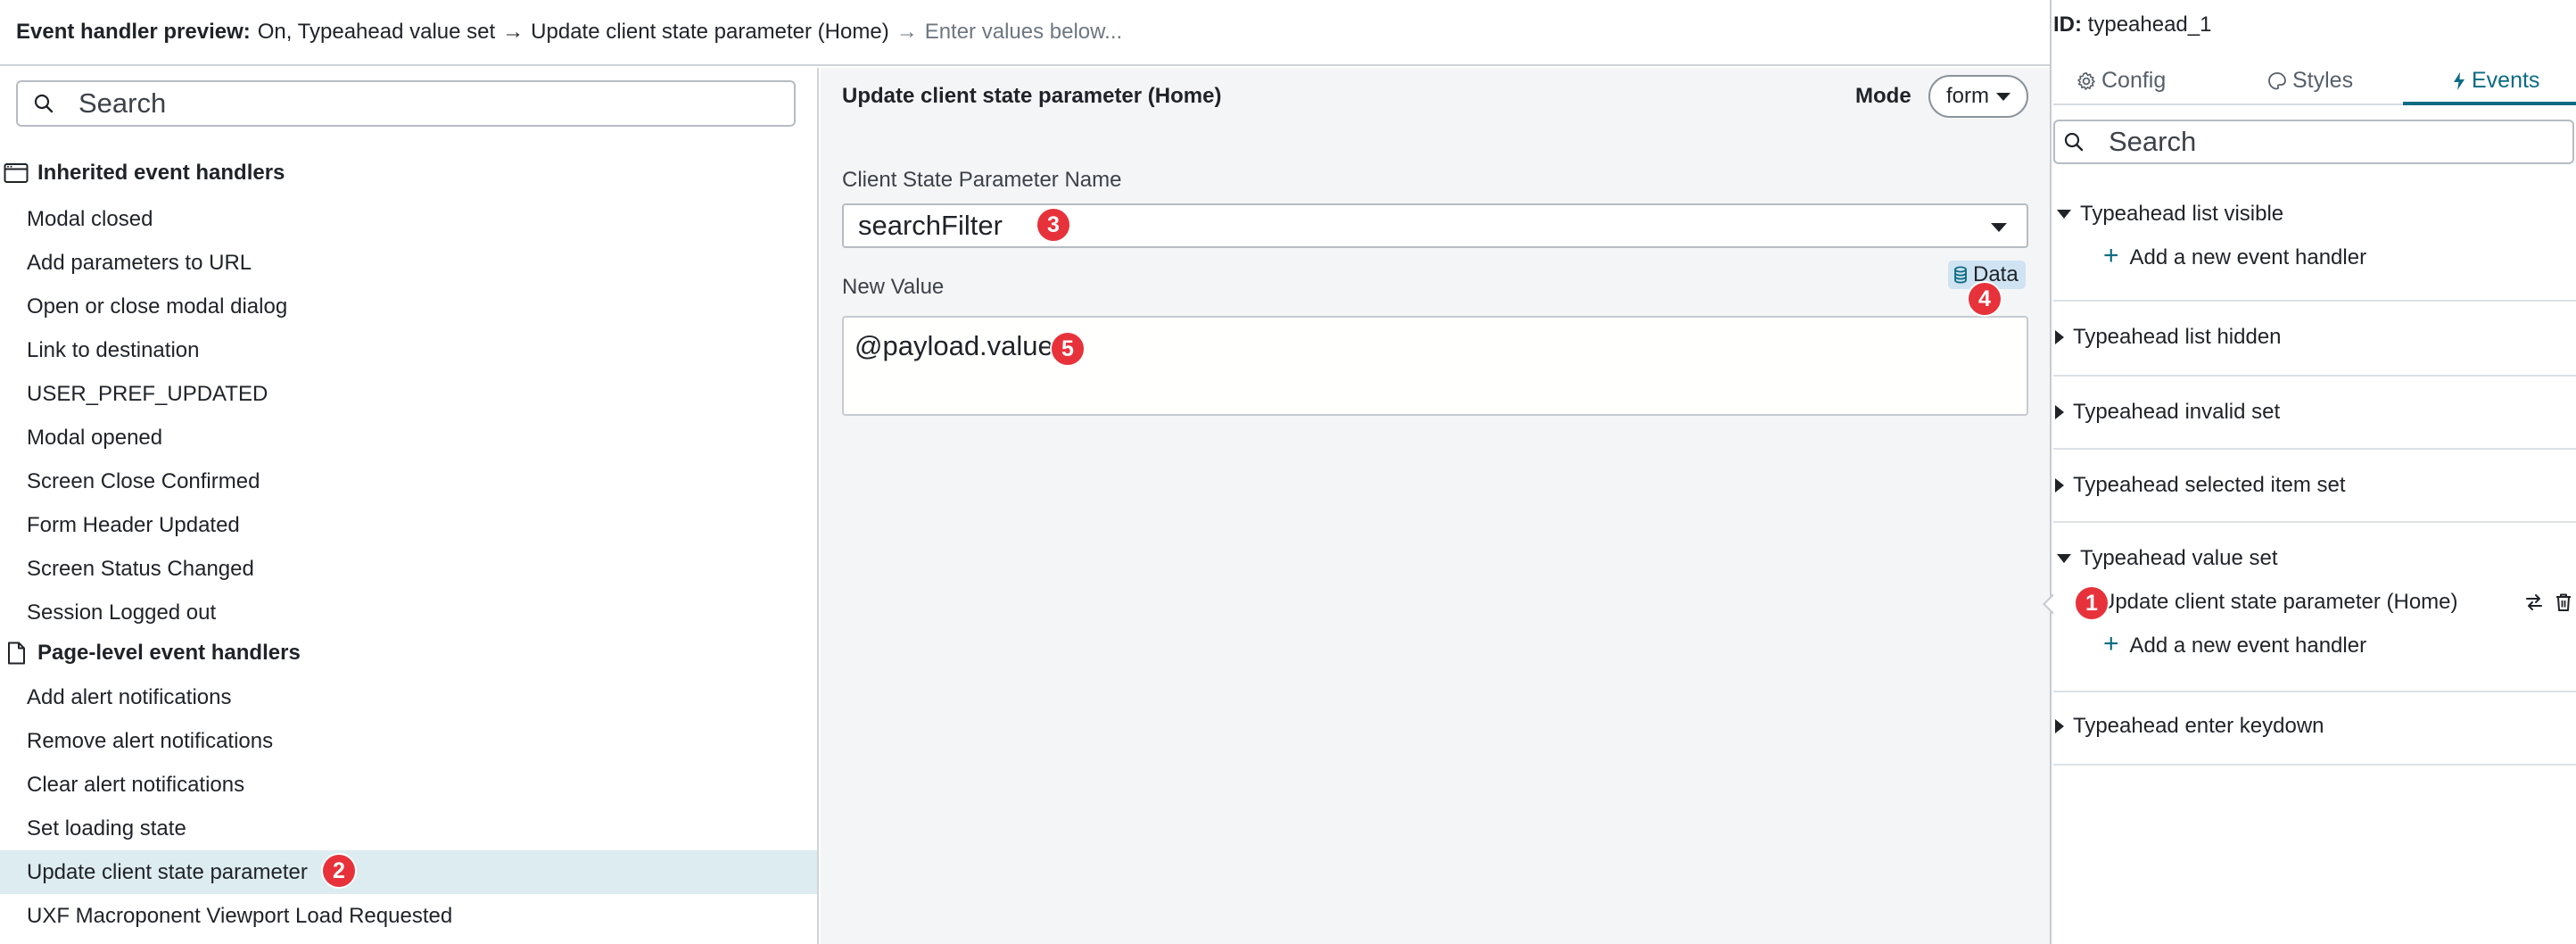 The height and width of the screenshot is (944, 2576). I want to click on event-label: Typeahead list visible, so click(2182, 214).